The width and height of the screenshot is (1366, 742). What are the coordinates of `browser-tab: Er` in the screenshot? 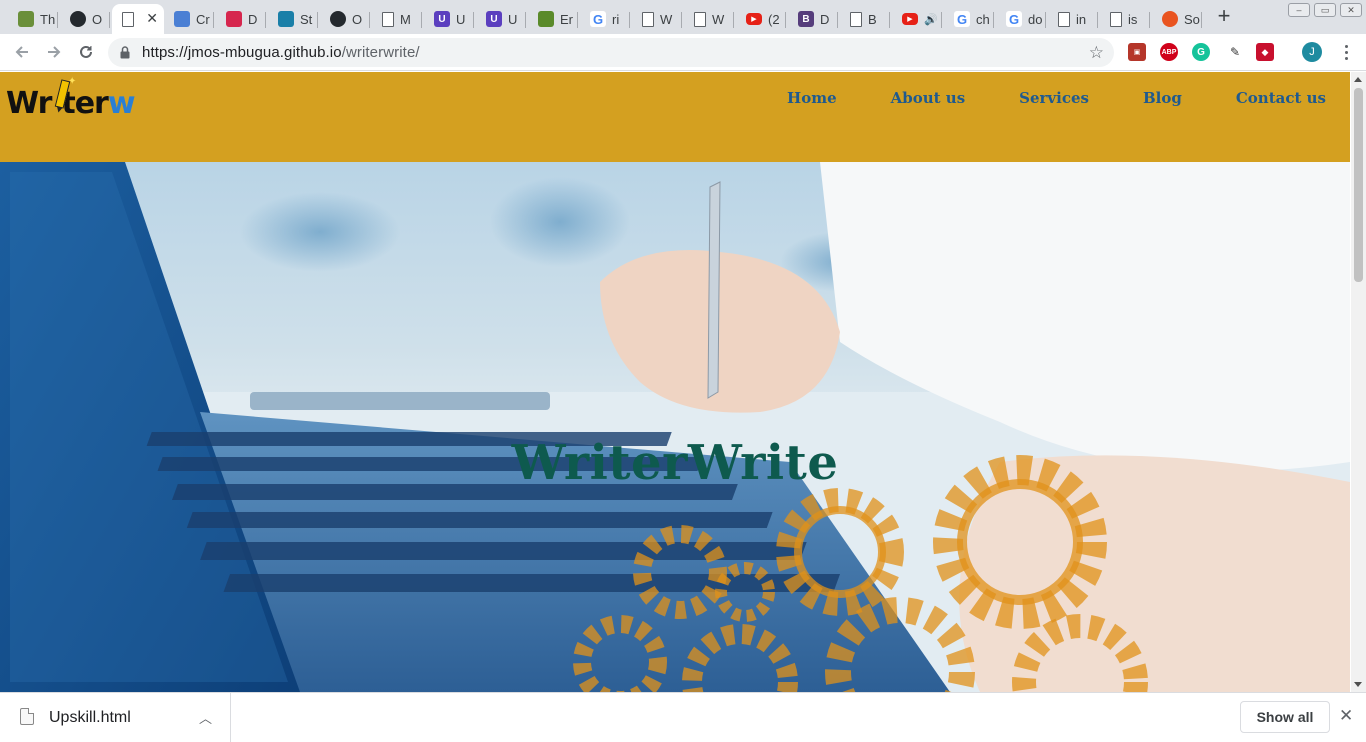 It's located at (553, 19).